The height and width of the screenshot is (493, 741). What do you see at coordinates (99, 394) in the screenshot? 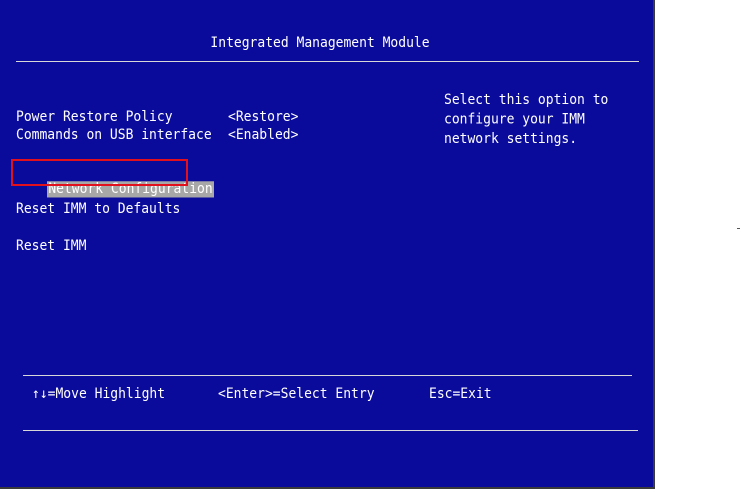
I see `footer-move-hint: ↑↓=Move Highlight` at bounding box center [99, 394].